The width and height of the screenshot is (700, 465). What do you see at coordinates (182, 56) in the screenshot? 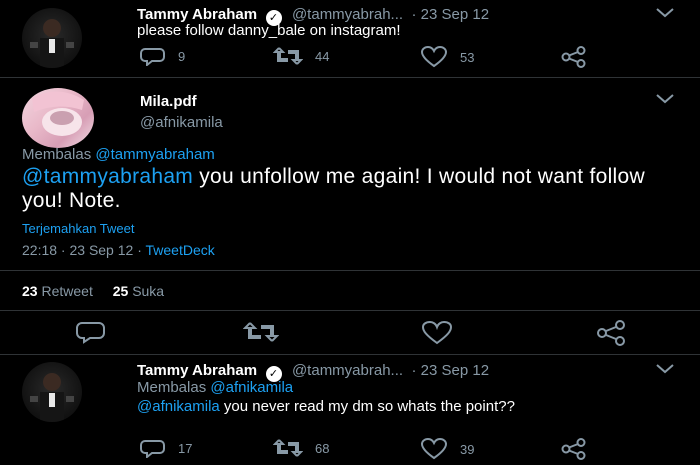
I see `reply-count: 9` at bounding box center [182, 56].